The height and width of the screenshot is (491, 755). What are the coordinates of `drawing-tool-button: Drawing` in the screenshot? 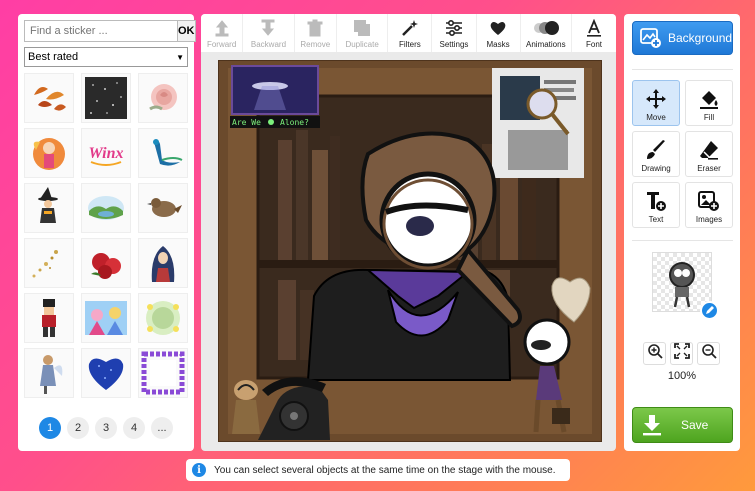 It's located at (656, 154).